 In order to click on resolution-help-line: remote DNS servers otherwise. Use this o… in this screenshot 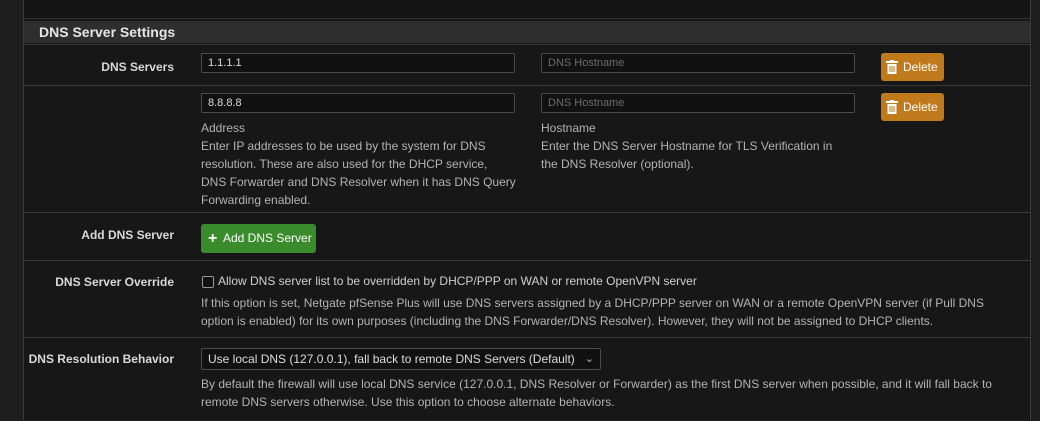, I will do `click(408, 402)`.